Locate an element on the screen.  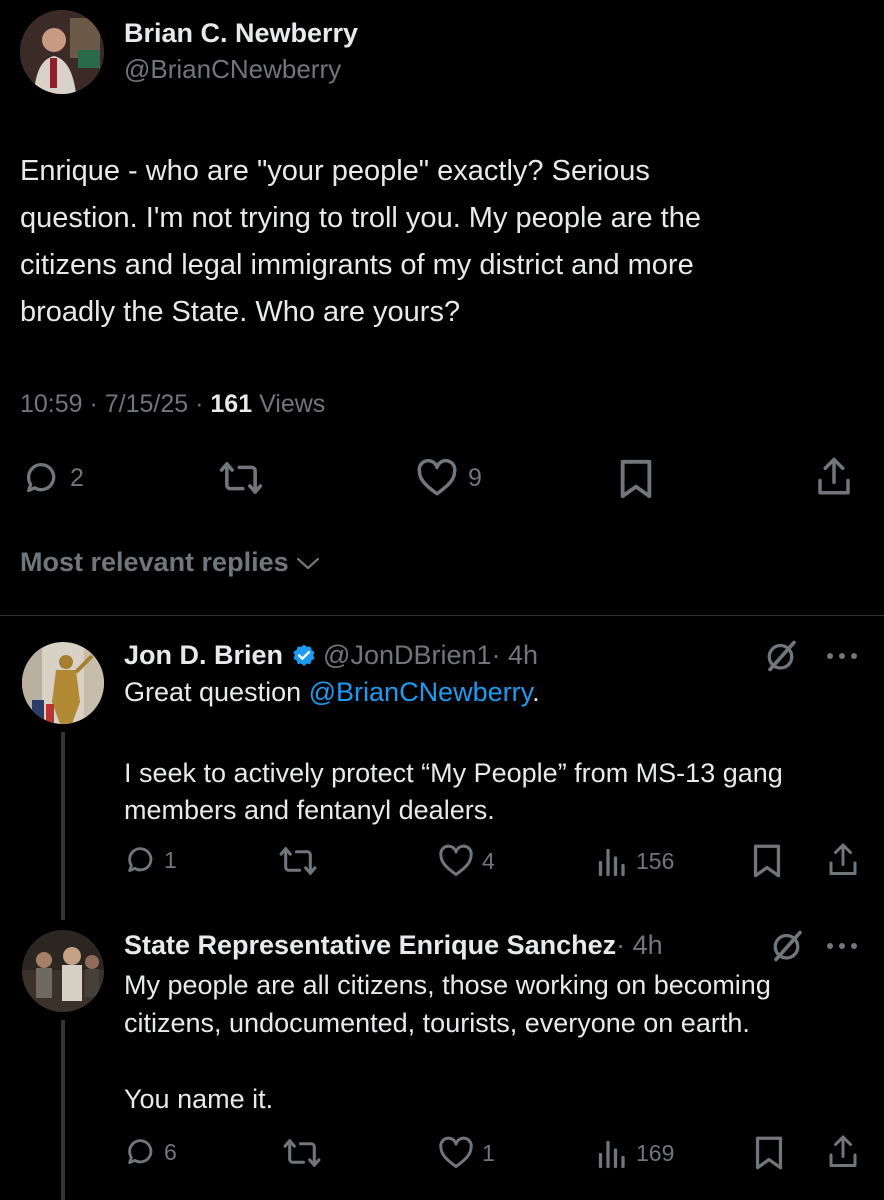
verified-badge-icon is located at coordinates (304, 656).